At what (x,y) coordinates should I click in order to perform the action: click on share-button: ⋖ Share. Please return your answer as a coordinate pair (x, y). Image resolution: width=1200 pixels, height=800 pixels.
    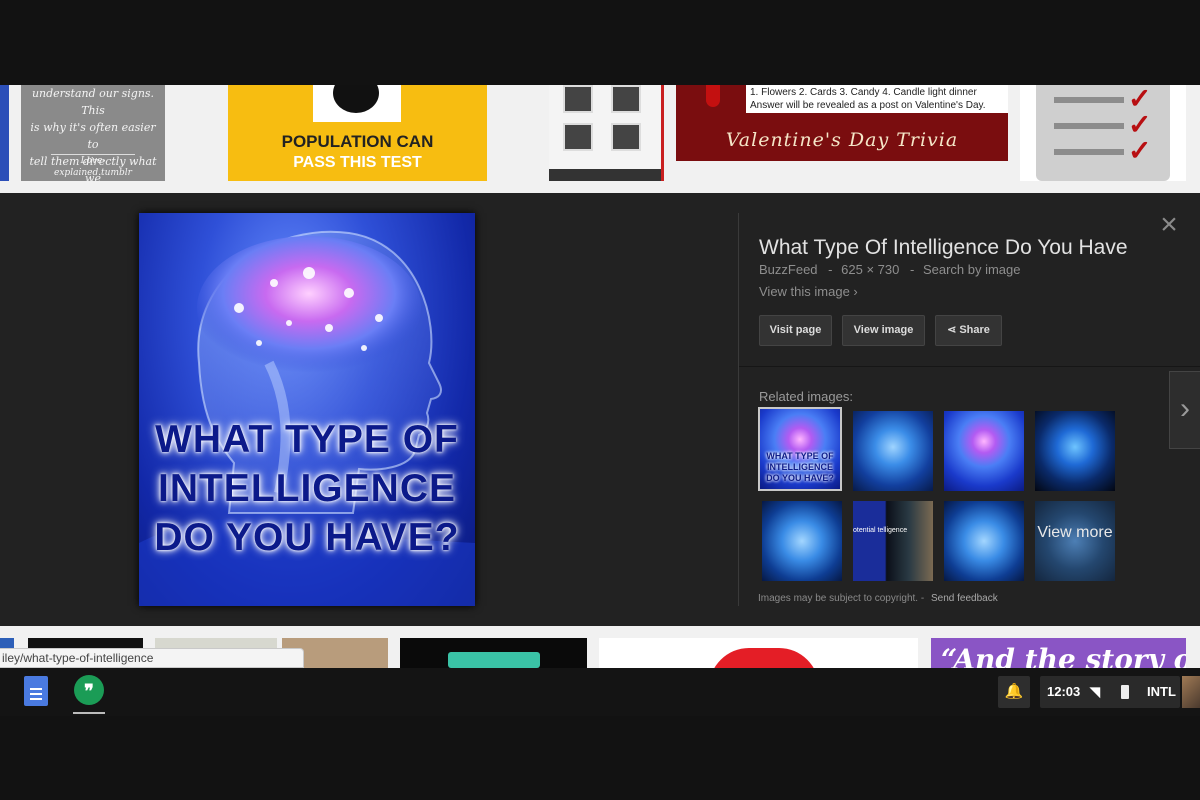
    Looking at the image, I should click on (968, 330).